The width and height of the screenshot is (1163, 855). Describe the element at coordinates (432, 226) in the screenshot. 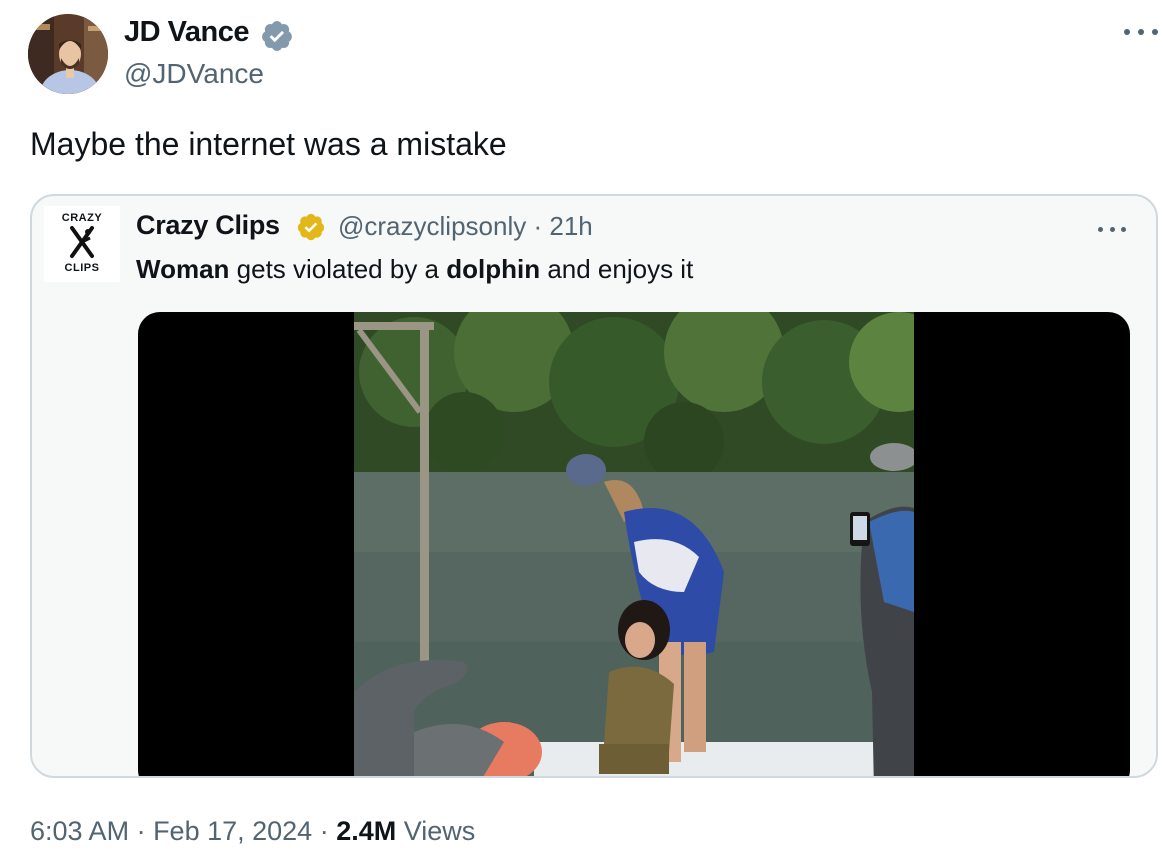

I see `quoted-handle: @crazyclipsonly` at that location.